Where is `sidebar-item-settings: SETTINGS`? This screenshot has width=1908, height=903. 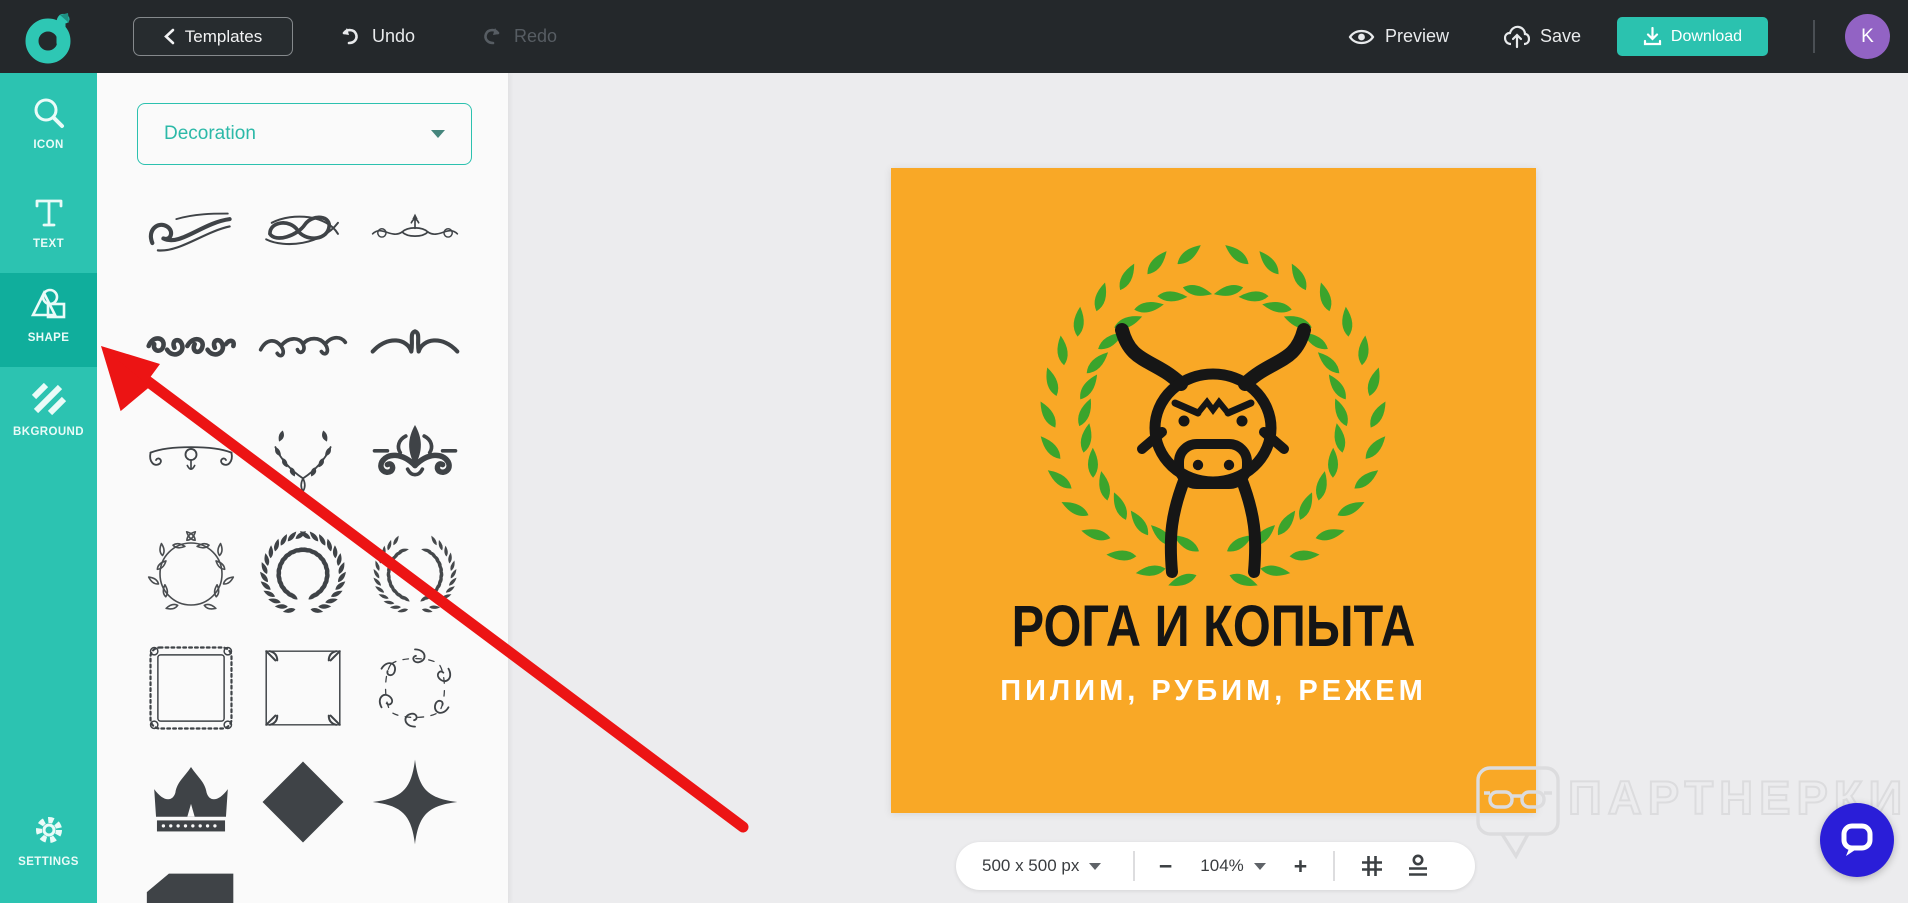 sidebar-item-settings: SETTINGS is located at coordinates (48, 833).